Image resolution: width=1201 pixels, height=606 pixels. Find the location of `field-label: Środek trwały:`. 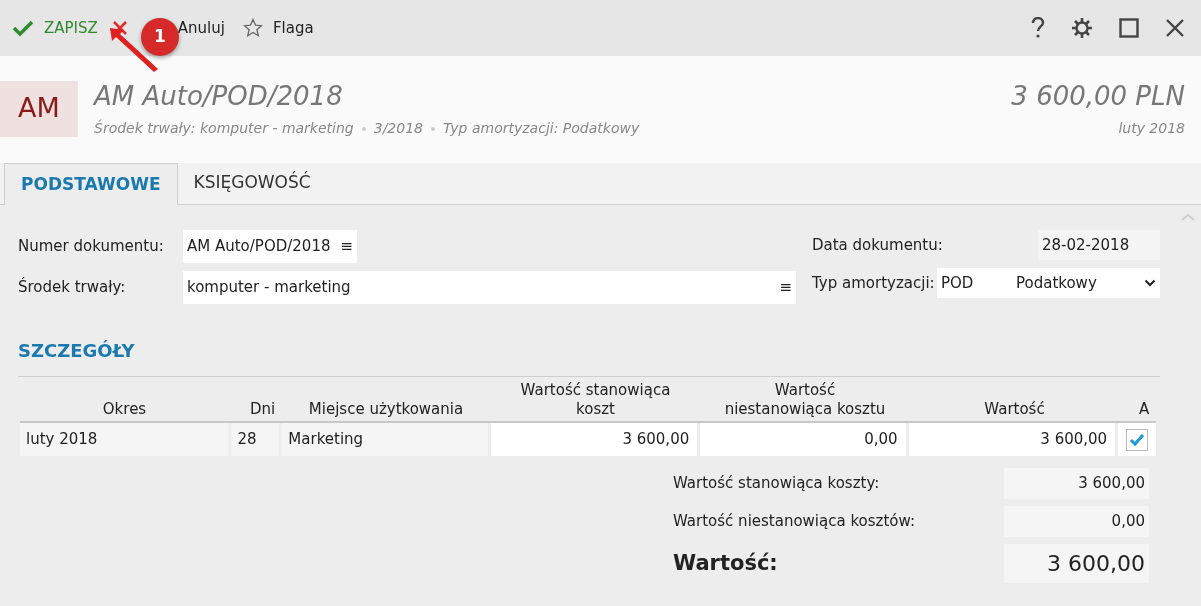

field-label: Środek trwały: is located at coordinates (72, 287).